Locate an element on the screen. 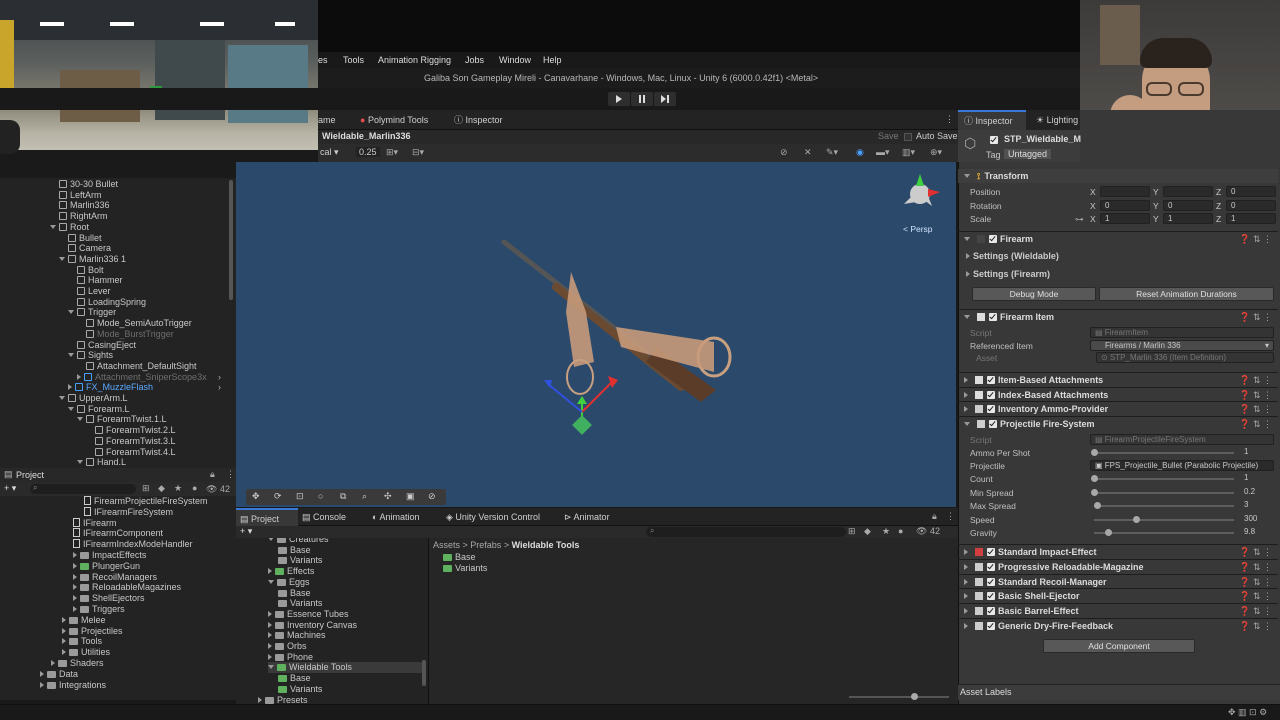 The width and height of the screenshot is (1280, 720). transform-header: ⟟ Transform is located at coordinates (1118, 176).